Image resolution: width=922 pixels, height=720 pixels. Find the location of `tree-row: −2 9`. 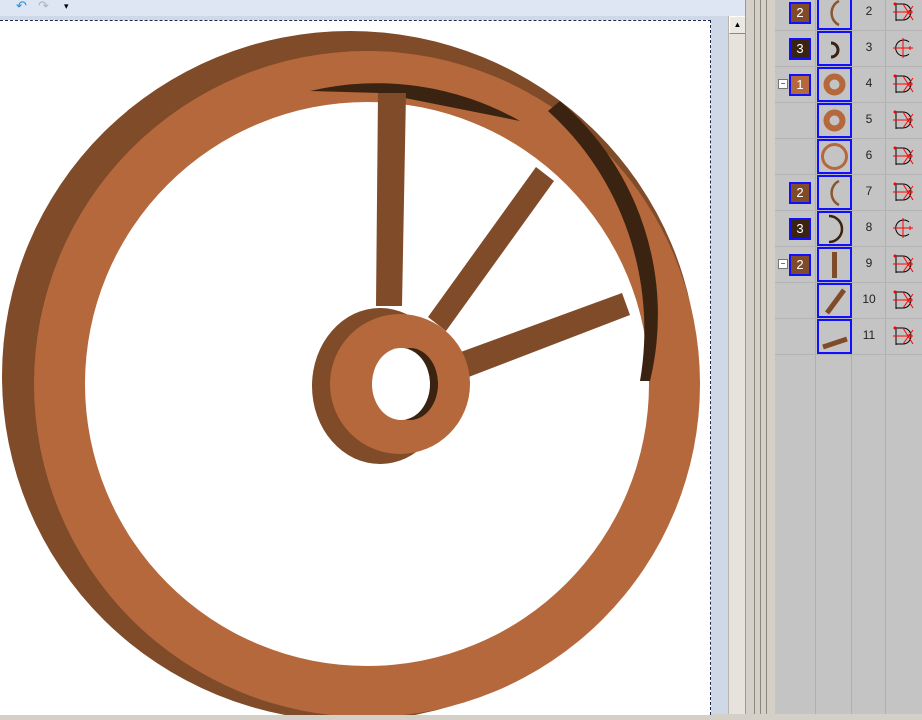

tree-row: −2 9 is located at coordinates (848, 264).